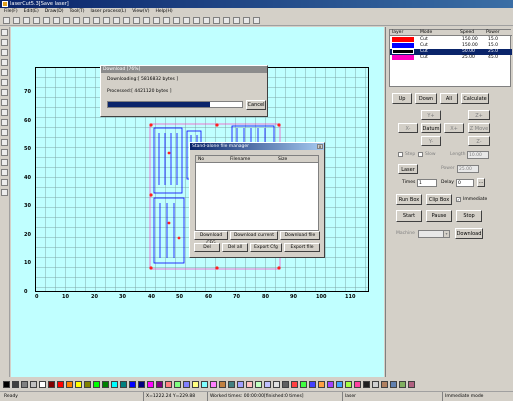 This screenshot has width=513, height=401. What do you see at coordinates (468, 169) in the screenshot?
I see `power-field: 25.00` at bounding box center [468, 169].